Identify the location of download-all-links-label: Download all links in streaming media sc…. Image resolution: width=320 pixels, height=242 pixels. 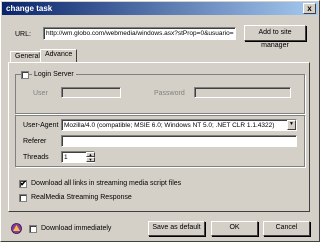
(106, 183).